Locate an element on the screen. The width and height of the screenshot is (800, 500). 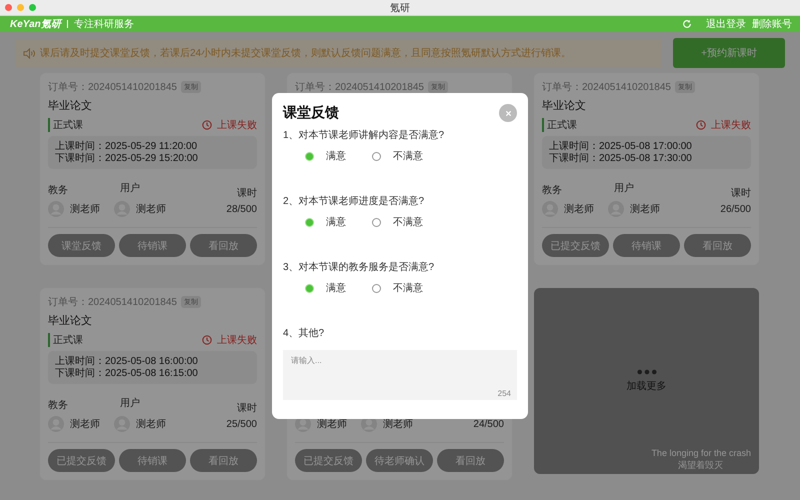
start-time: 上课时间：2025-05-29 11:20:00 is located at coordinates (126, 146).